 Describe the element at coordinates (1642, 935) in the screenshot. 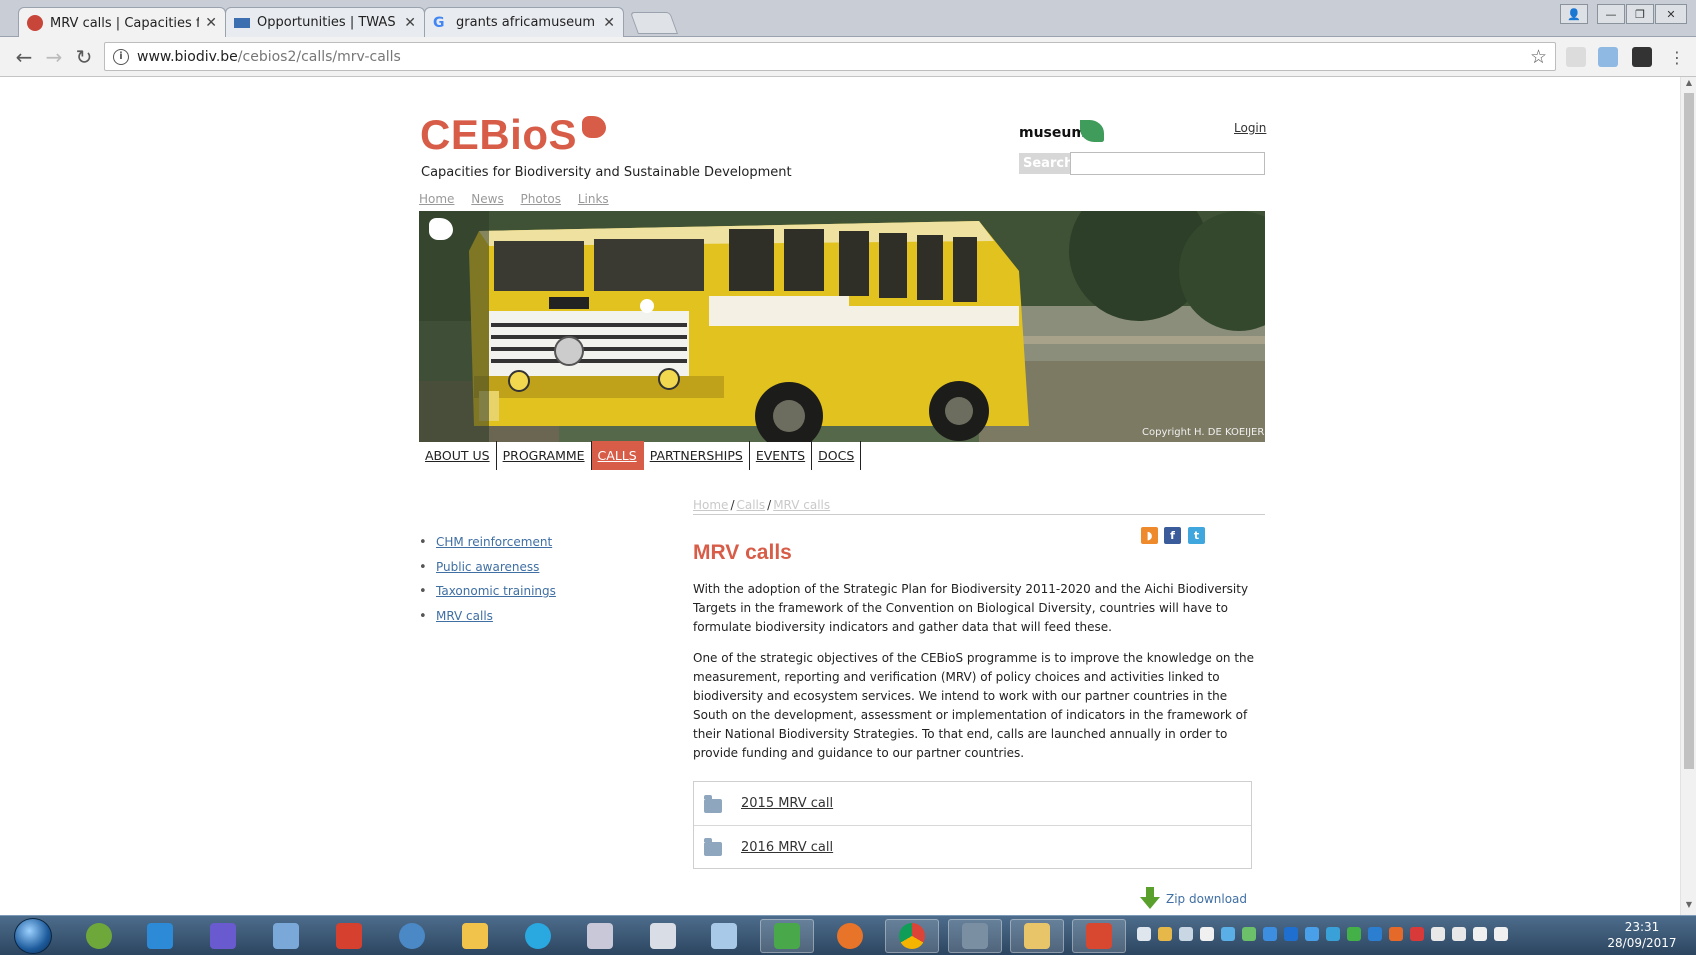

I see `taskbar-clock: 23:31 28/09/2017` at that location.